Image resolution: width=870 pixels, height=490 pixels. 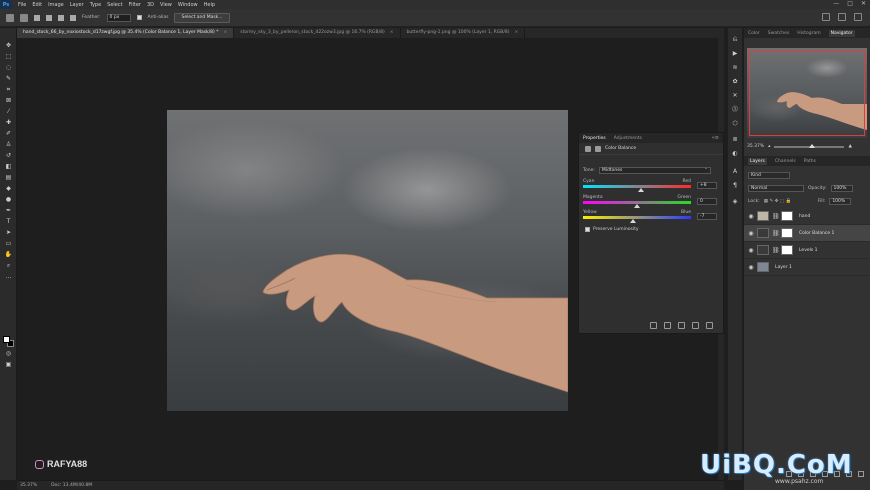 What do you see at coordinates (8, 177) in the screenshot?
I see `gradient-tool-icon: ▤` at bounding box center [8, 177].